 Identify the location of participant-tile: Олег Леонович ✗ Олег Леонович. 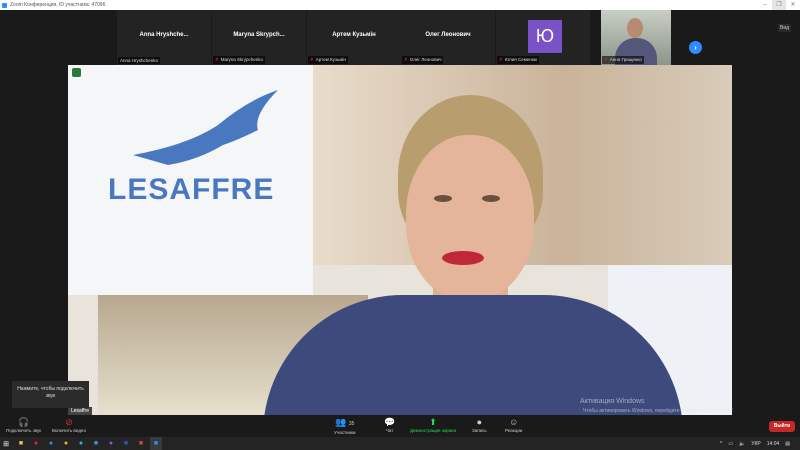
(448, 37).